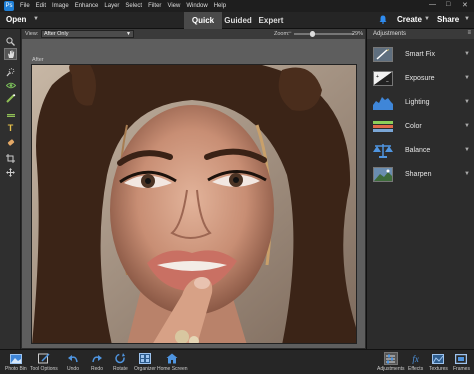 The width and height of the screenshot is (474, 374). What do you see at coordinates (145, 358) in the screenshot?
I see `organizer-icon` at bounding box center [145, 358].